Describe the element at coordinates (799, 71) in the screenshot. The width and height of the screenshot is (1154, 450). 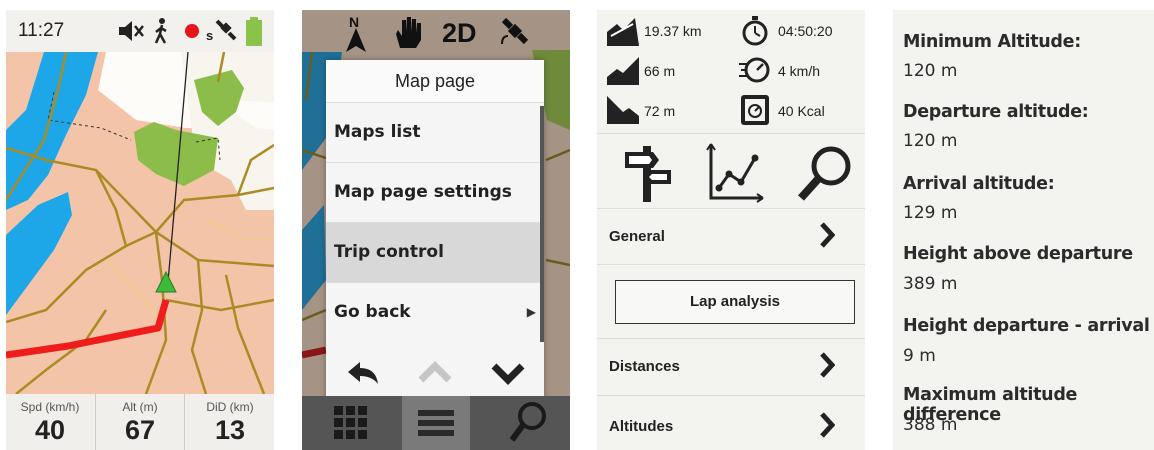
I see `speed-value: 4 km/h` at that location.